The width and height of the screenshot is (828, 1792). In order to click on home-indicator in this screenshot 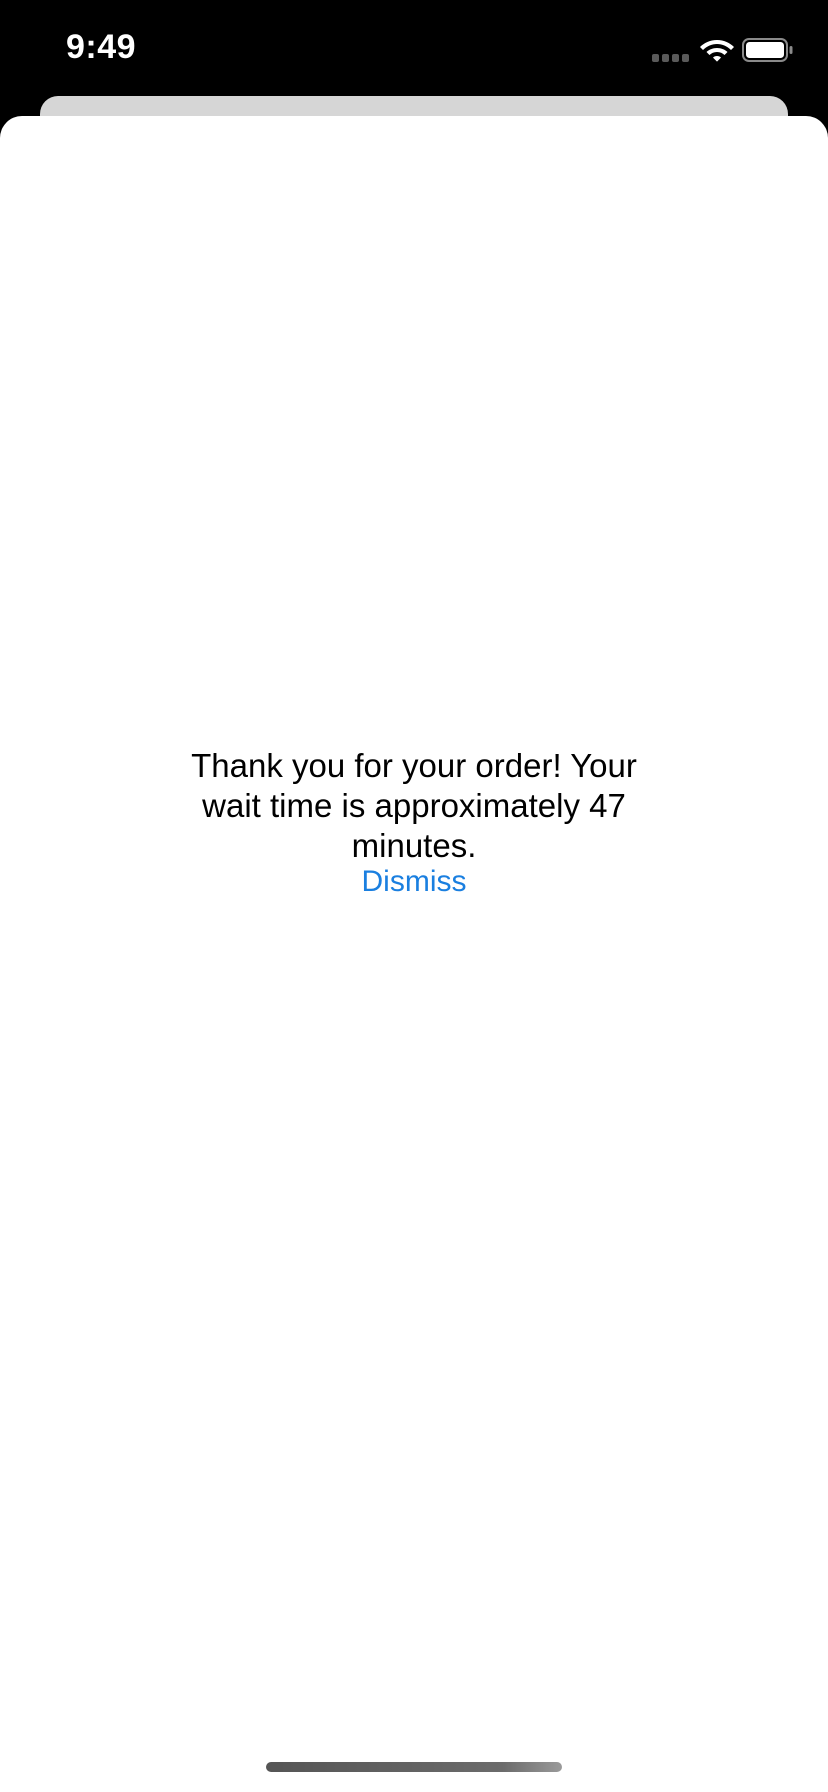, I will do `click(414, 1767)`.